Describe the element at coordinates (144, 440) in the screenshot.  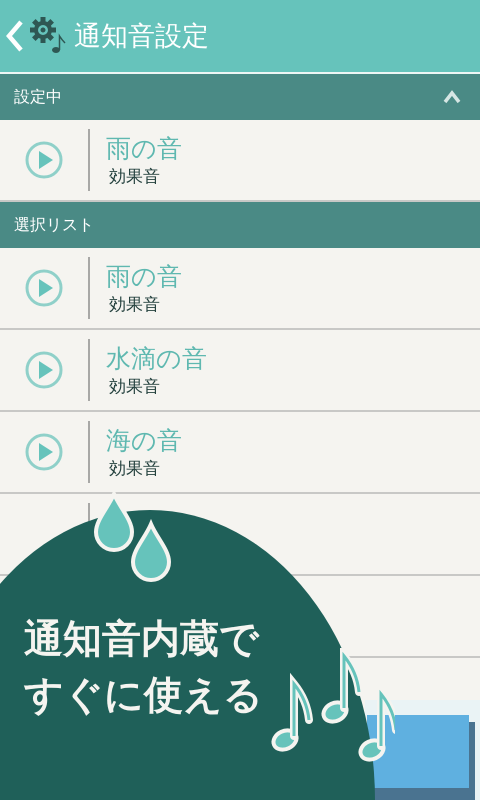
I see `sound-title: 海の音` at that location.